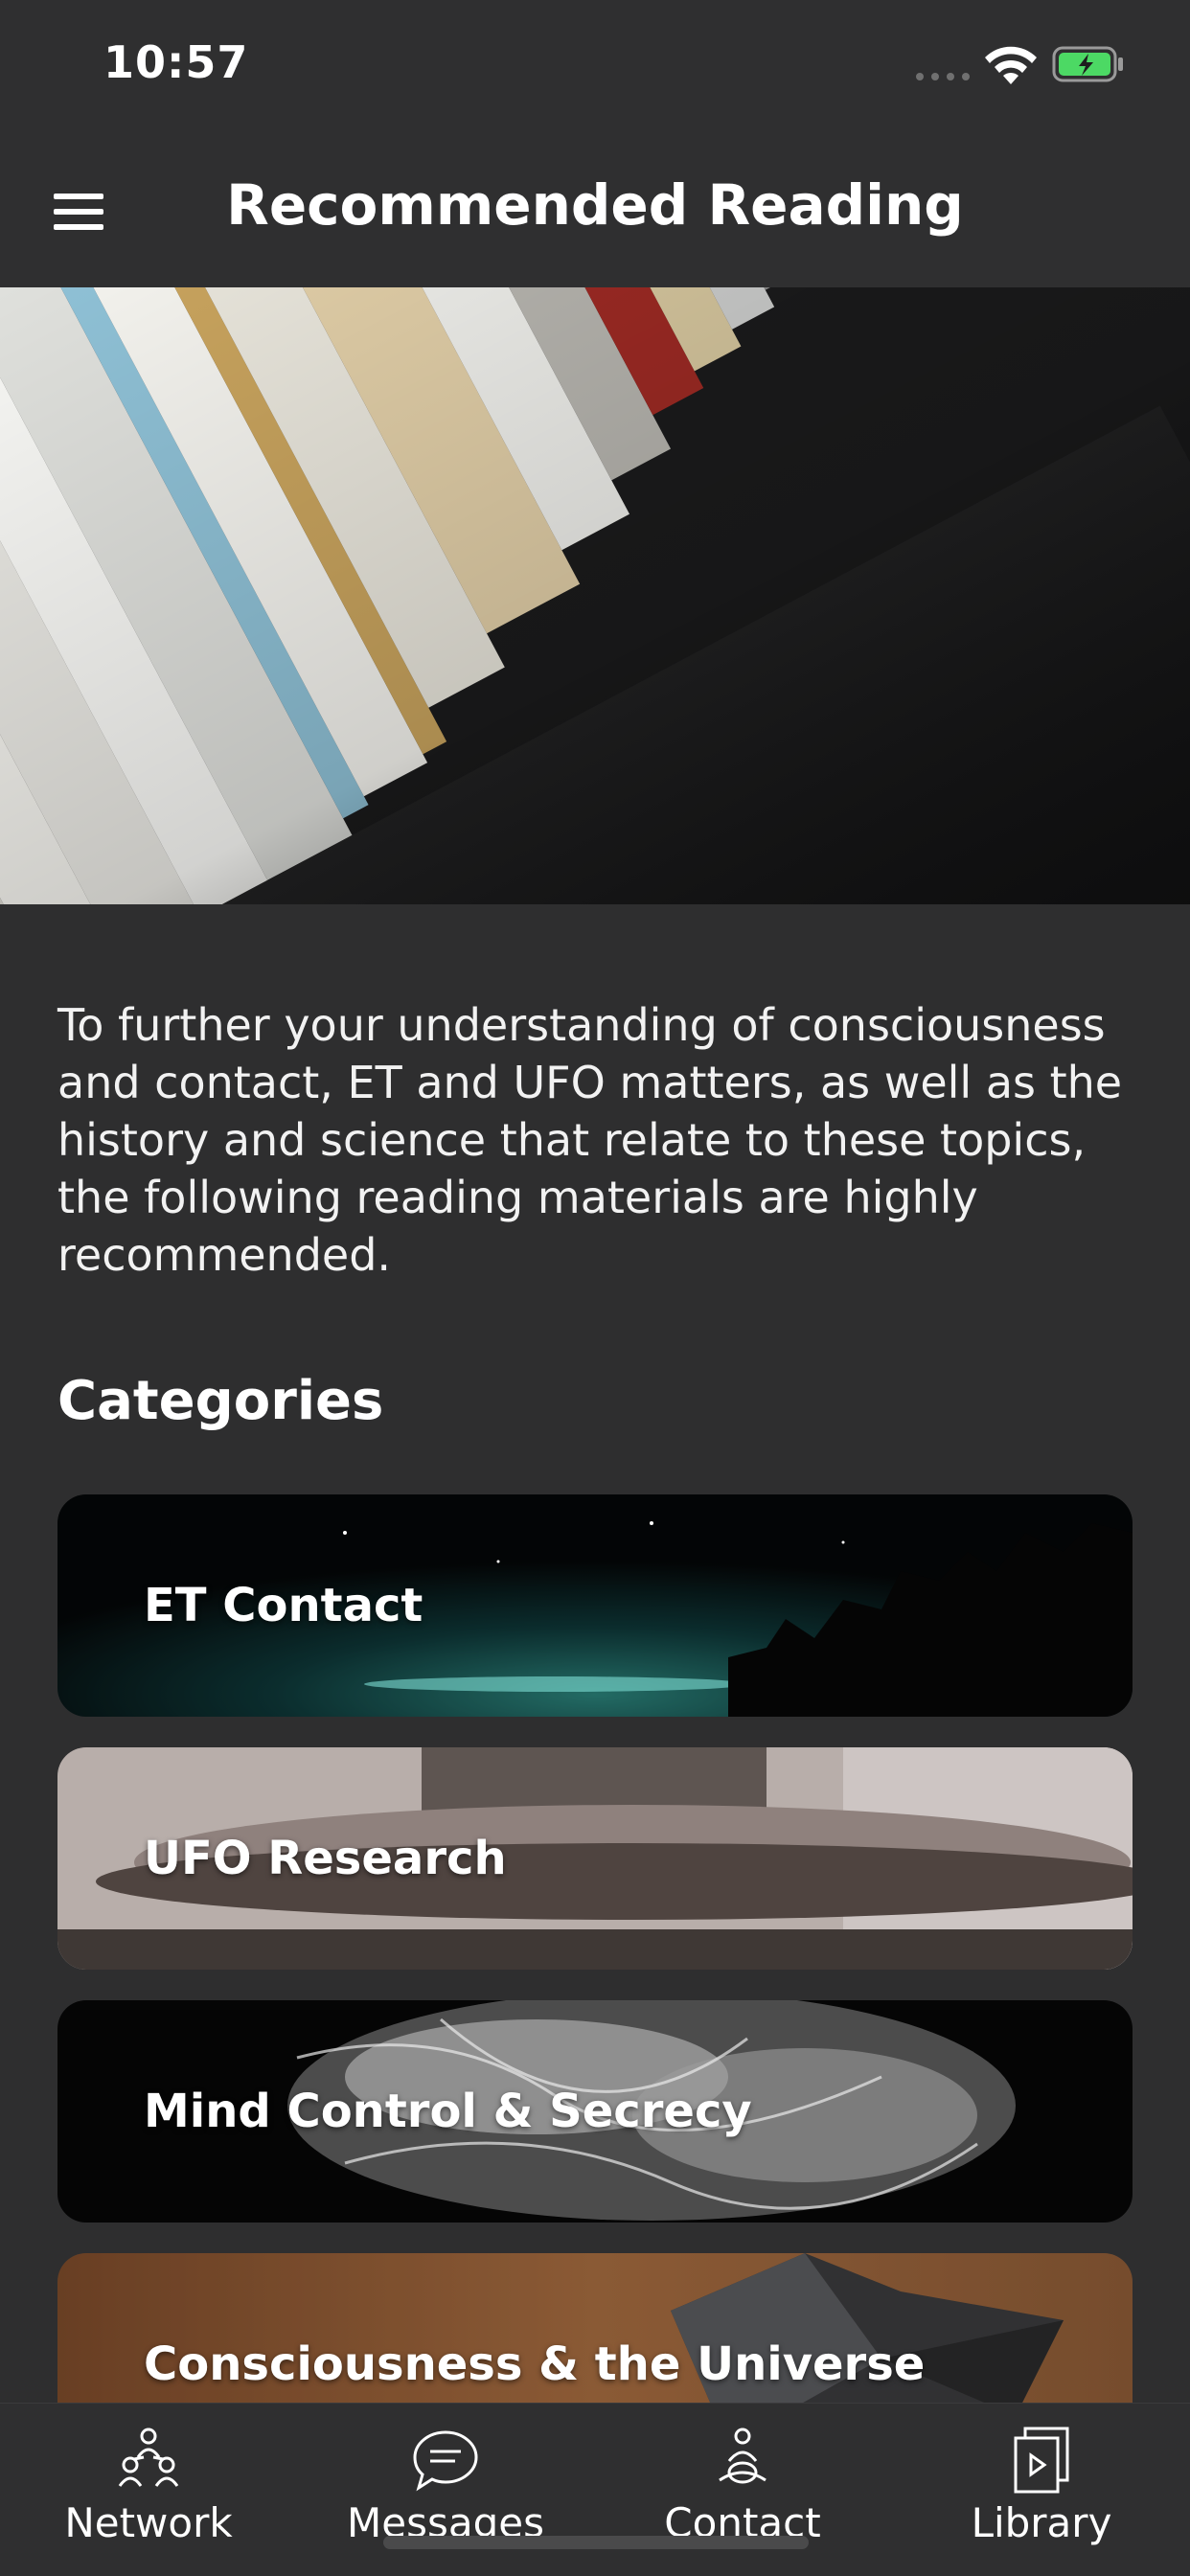  I want to click on status-time: 10:57, so click(176, 62).